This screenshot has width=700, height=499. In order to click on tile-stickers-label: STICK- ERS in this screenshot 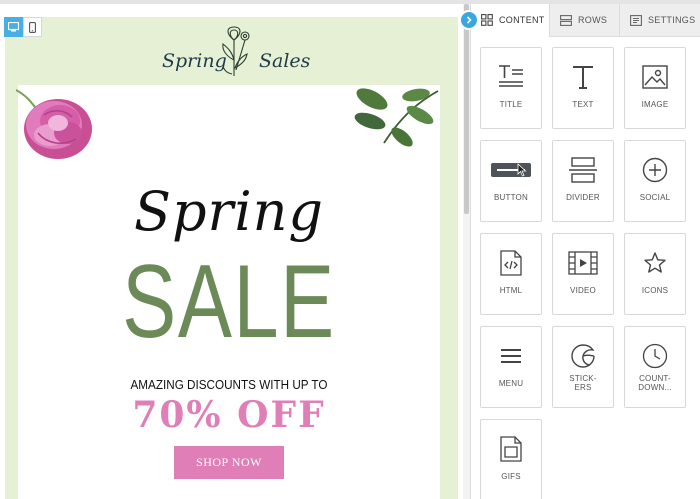, I will do `click(583, 383)`.